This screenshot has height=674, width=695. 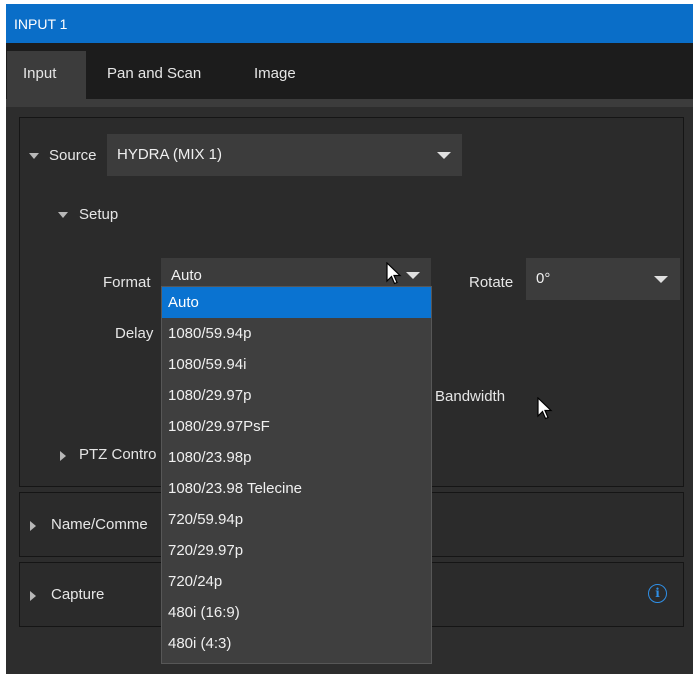 I want to click on source-select-value: HYDRA (MIX 1), so click(x=170, y=154).